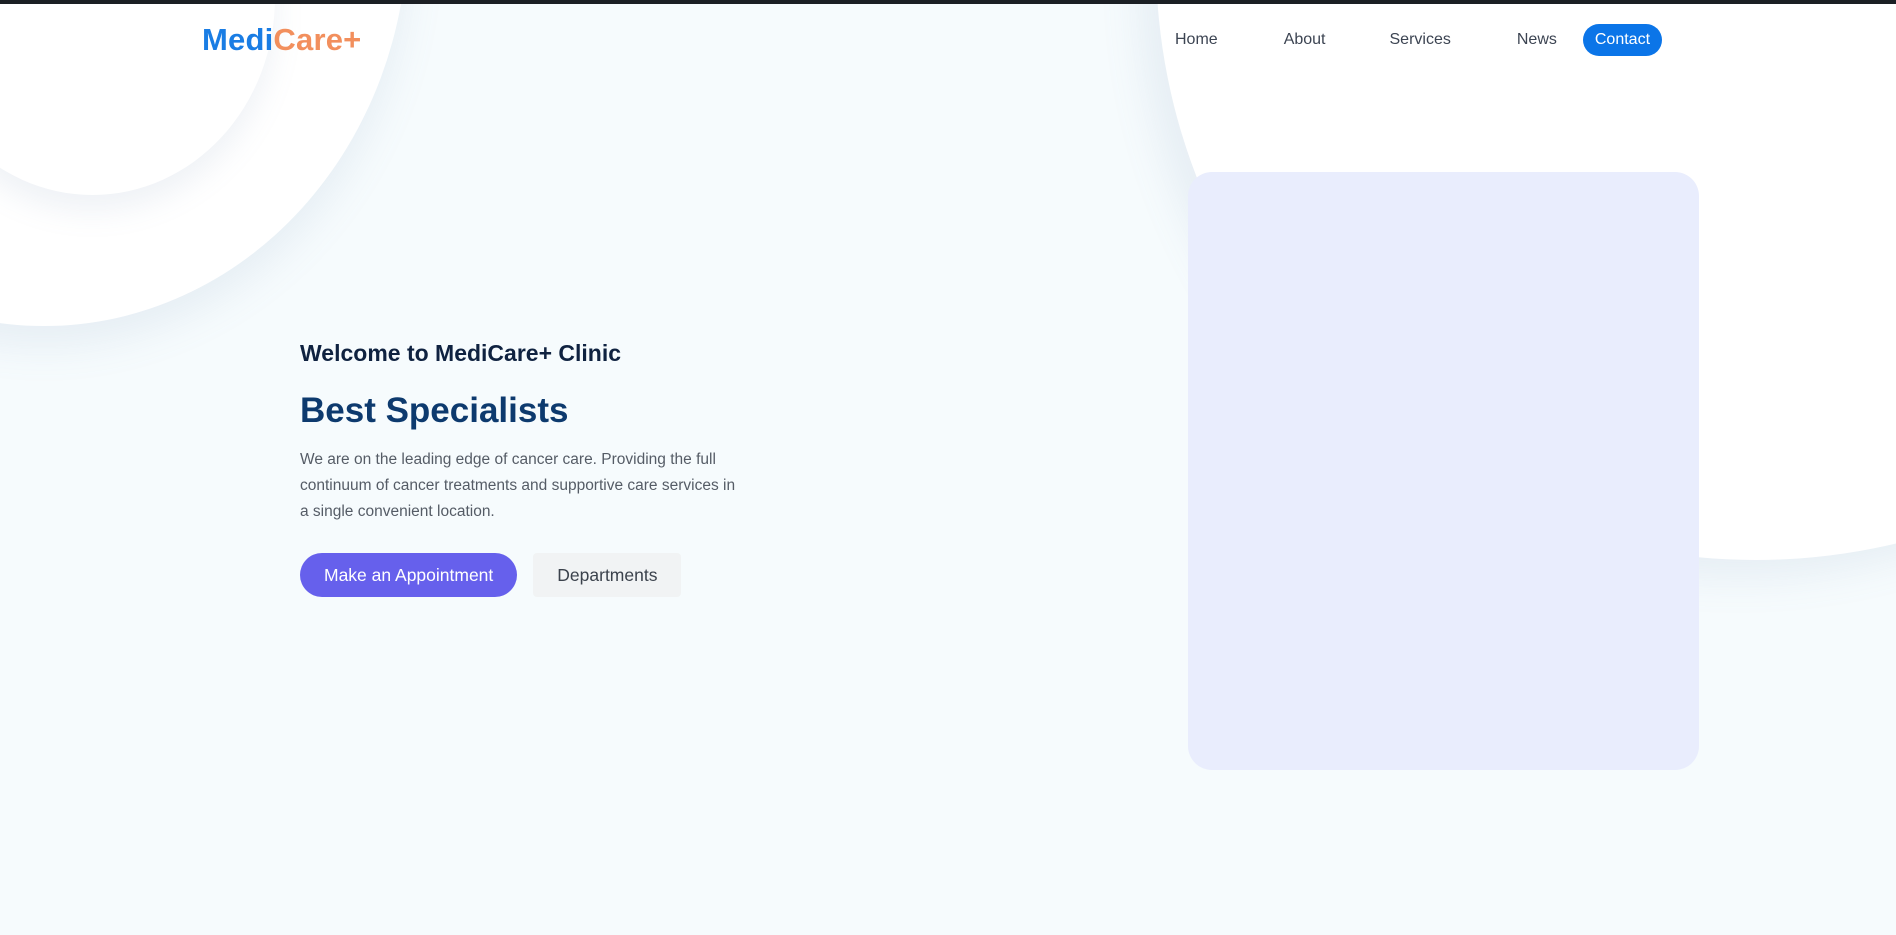 The height and width of the screenshot is (935, 1896). I want to click on logo-text-medi: Medi, so click(238, 39).